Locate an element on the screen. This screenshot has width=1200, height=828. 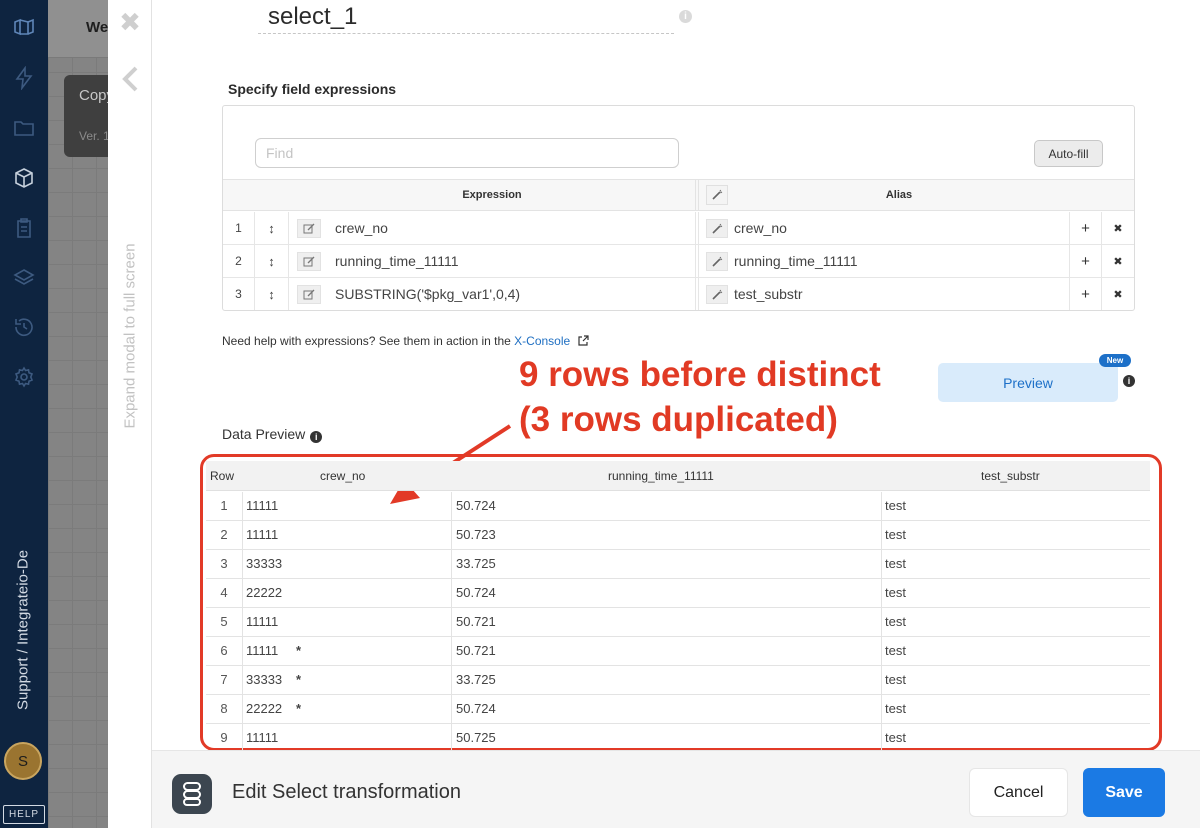
table-row: 4 22222 50.724 test is located at coordinates (678, 593).